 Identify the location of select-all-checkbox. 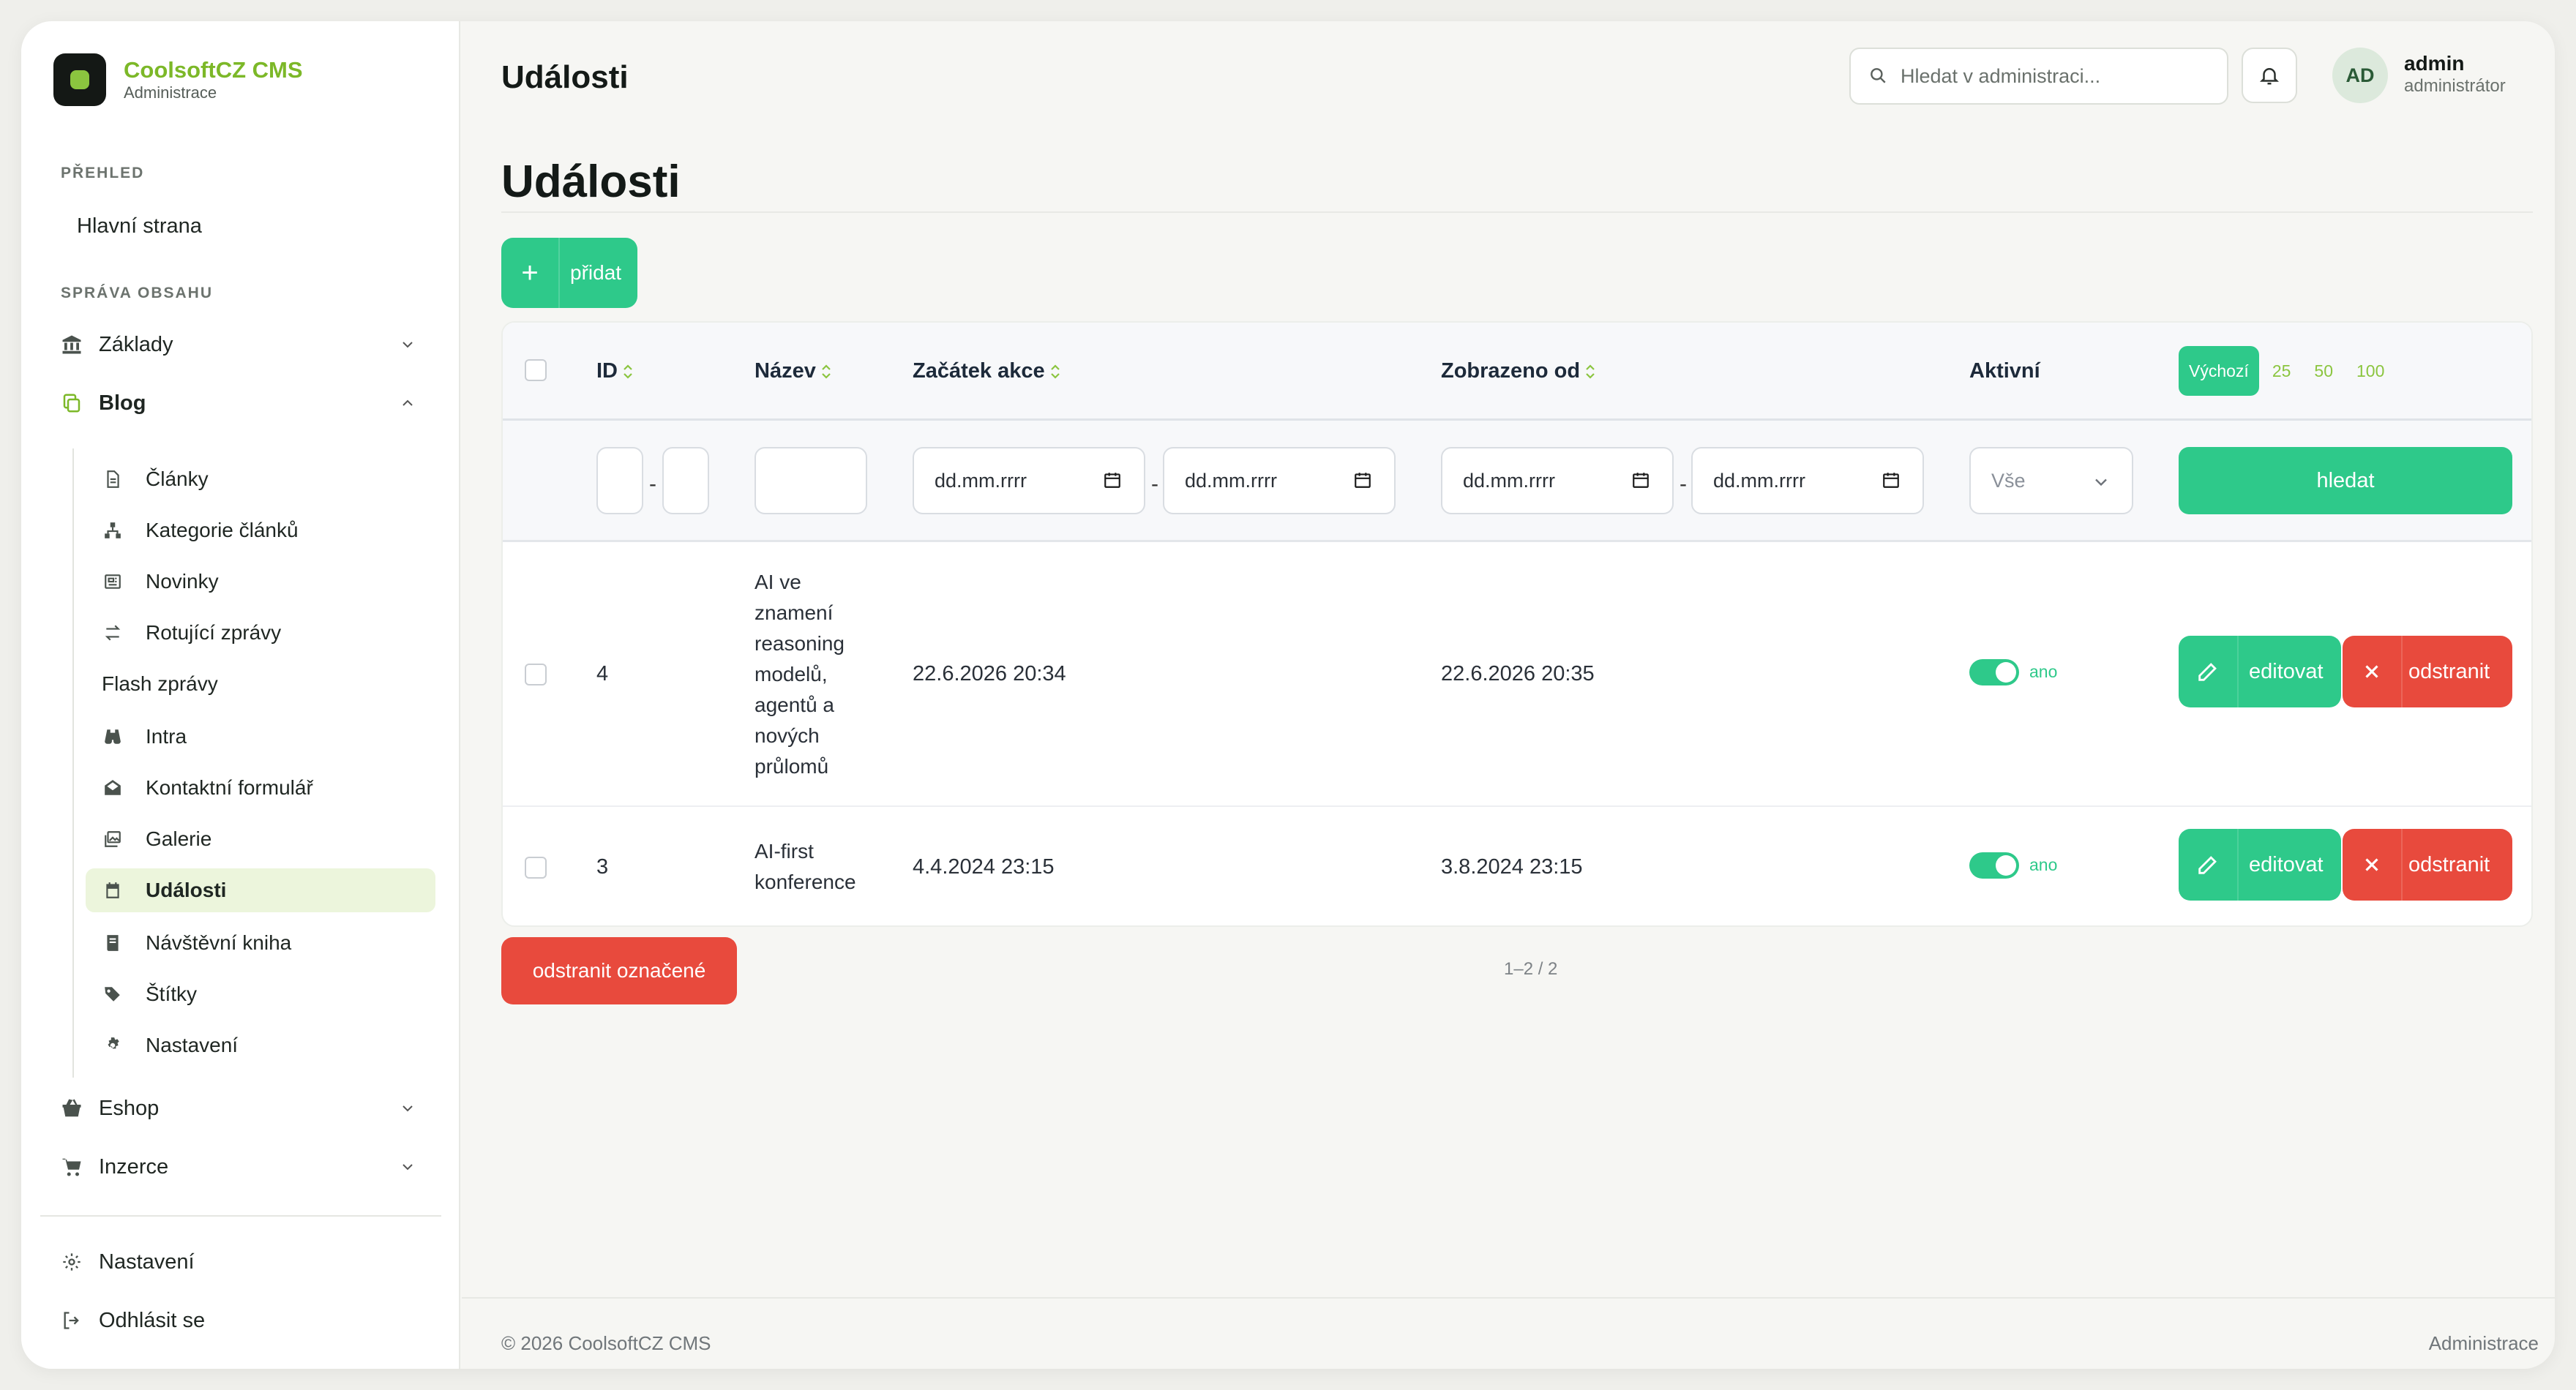
(536, 370).